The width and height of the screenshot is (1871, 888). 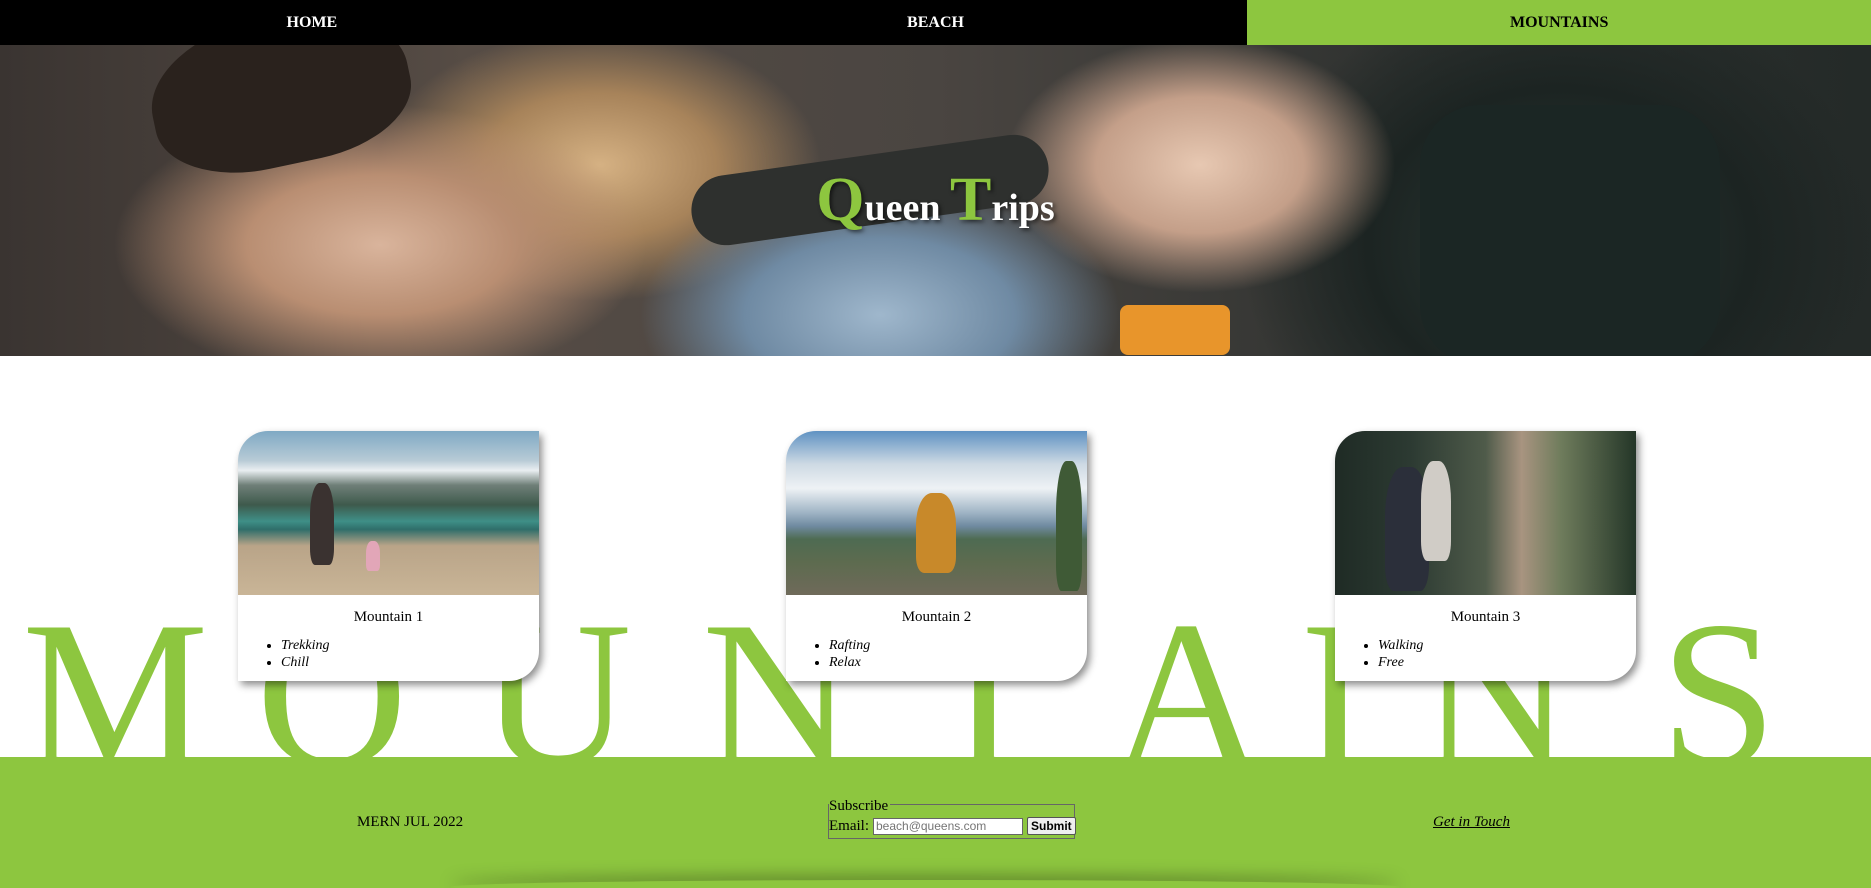 I want to click on get-in-touch-link: Get in Touch, so click(x=1471, y=822).